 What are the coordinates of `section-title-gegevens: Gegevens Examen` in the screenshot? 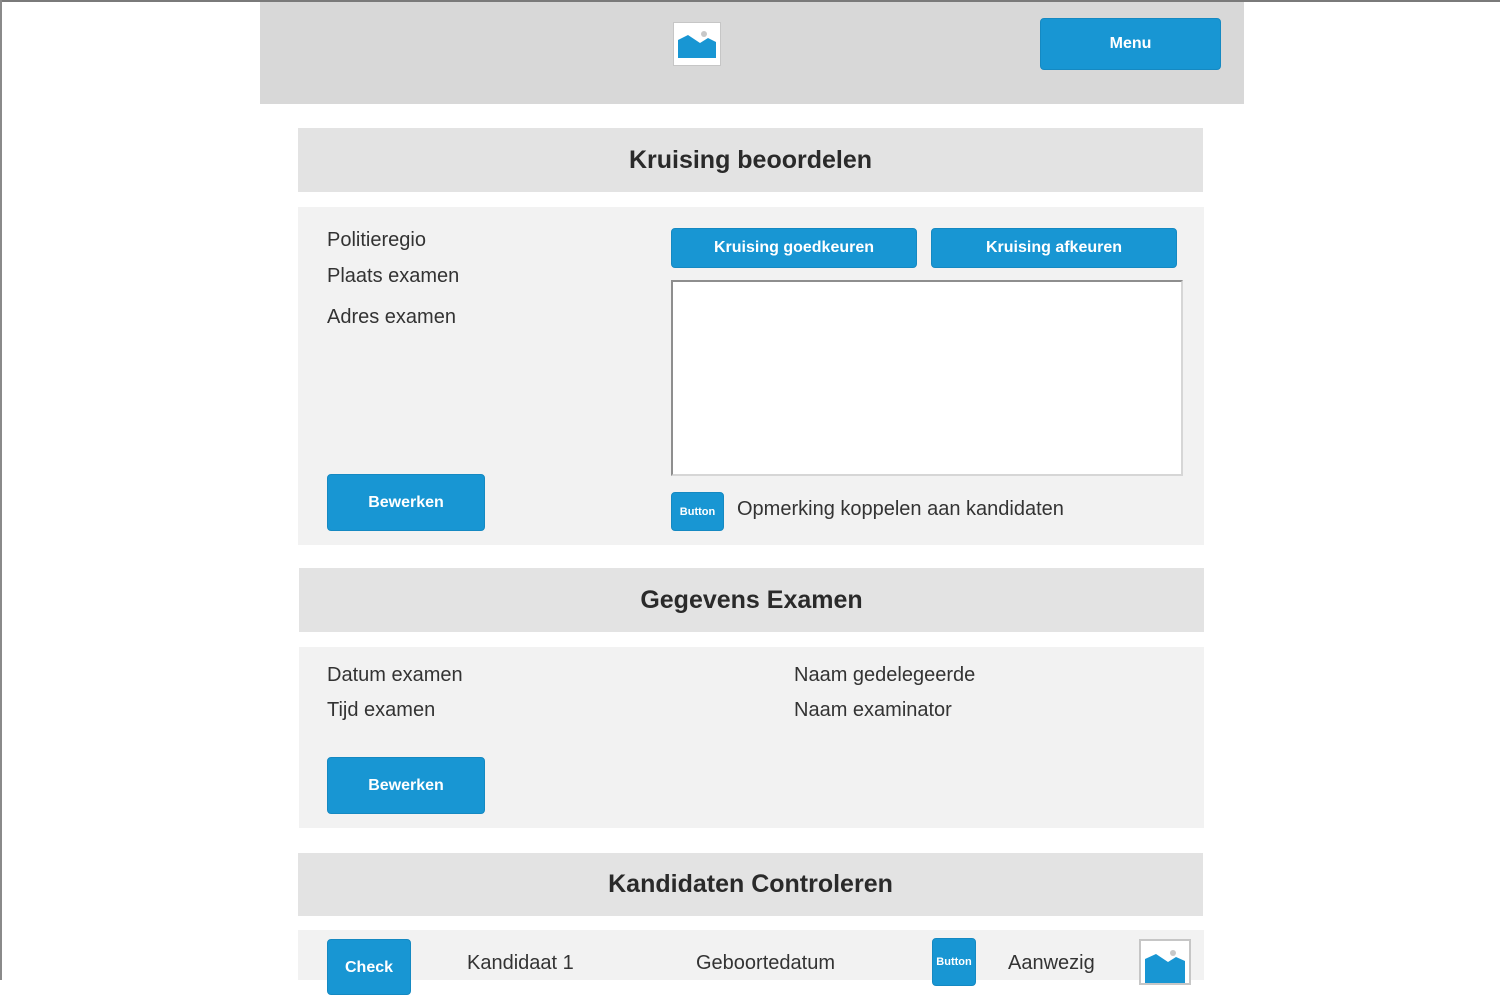 It's located at (751, 600).